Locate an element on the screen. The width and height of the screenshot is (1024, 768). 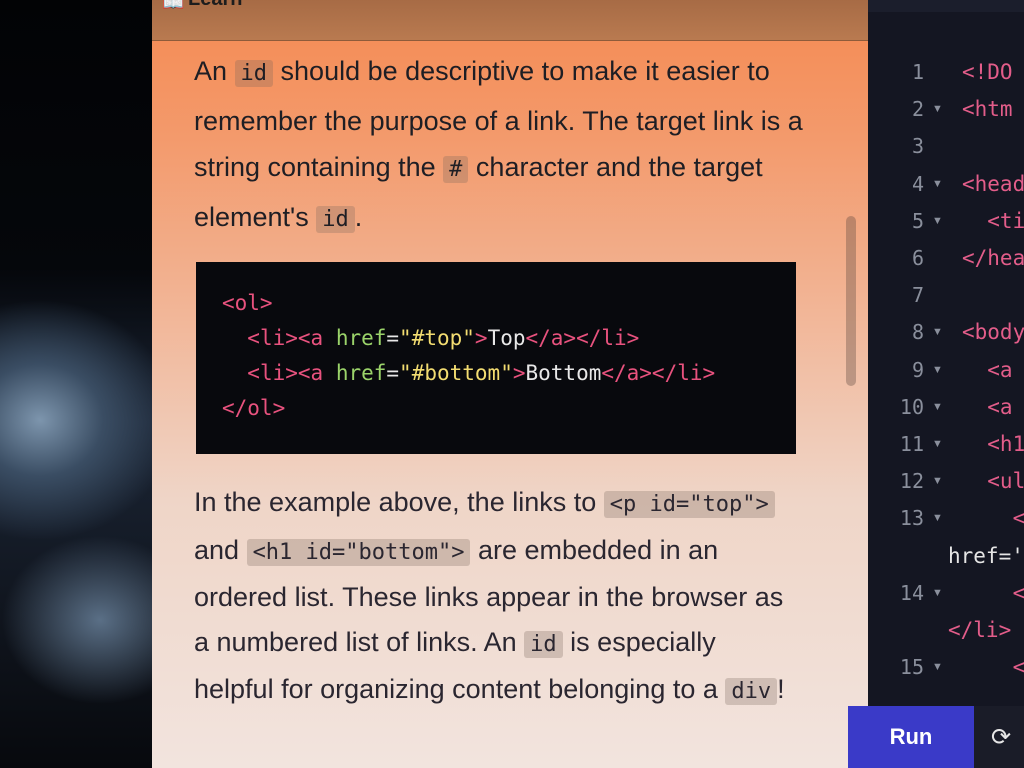
editor-code-line: <body is located at coordinates (993, 332).